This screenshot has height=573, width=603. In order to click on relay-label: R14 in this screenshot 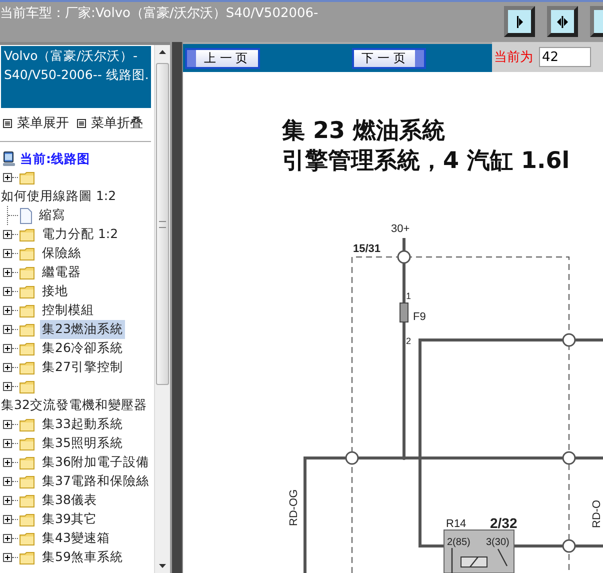, I will do `click(456, 524)`.